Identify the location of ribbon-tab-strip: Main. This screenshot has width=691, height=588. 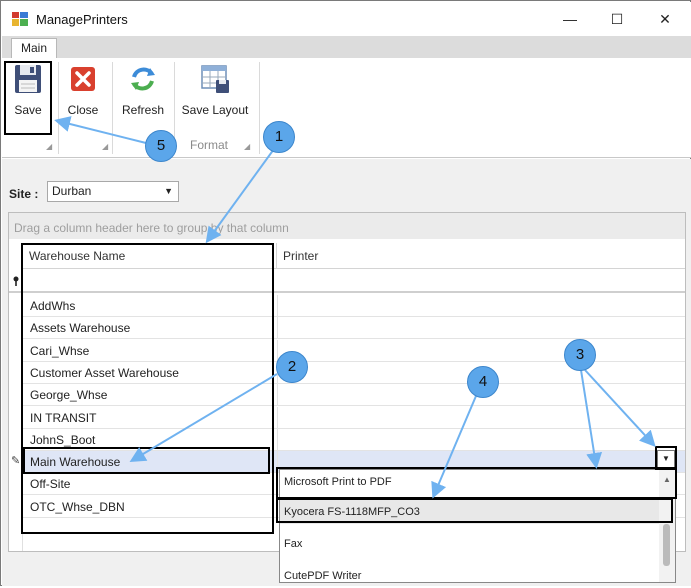
(346, 47).